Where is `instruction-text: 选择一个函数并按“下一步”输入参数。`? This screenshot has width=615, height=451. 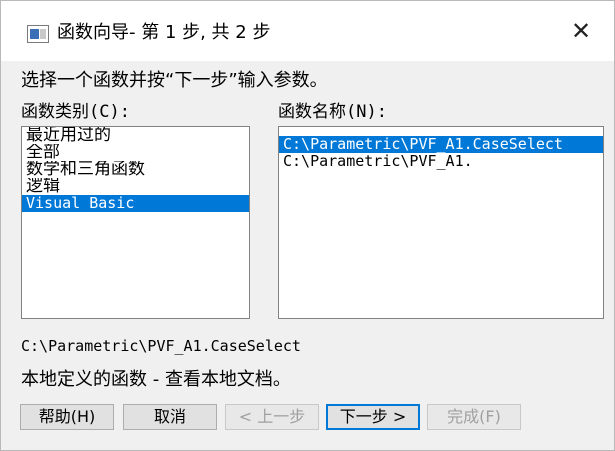
instruction-text: 选择一个函数并按“下一步”输入参数。 is located at coordinates (174, 80).